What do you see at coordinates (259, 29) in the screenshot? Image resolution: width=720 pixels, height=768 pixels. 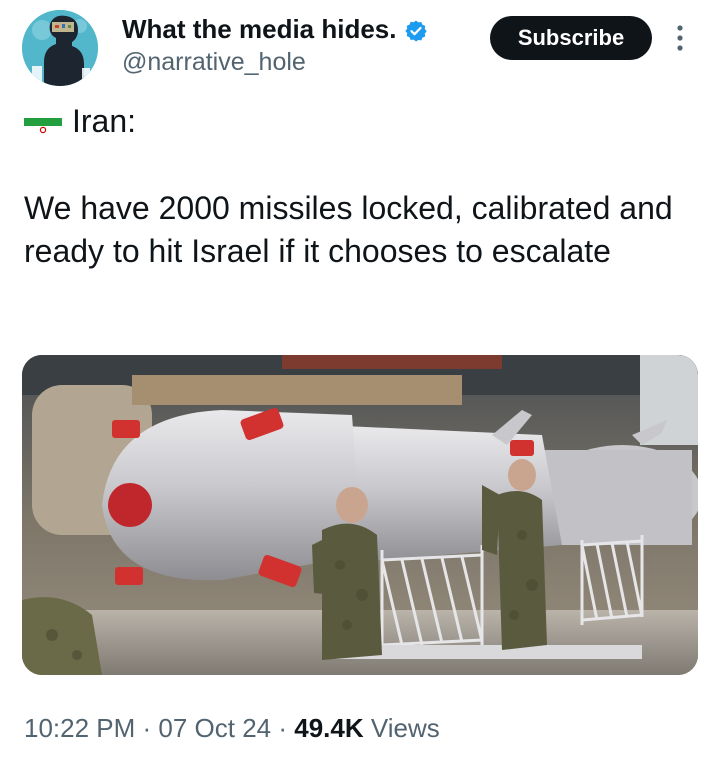 I see `display-name-text: What the media hides.` at bounding box center [259, 29].